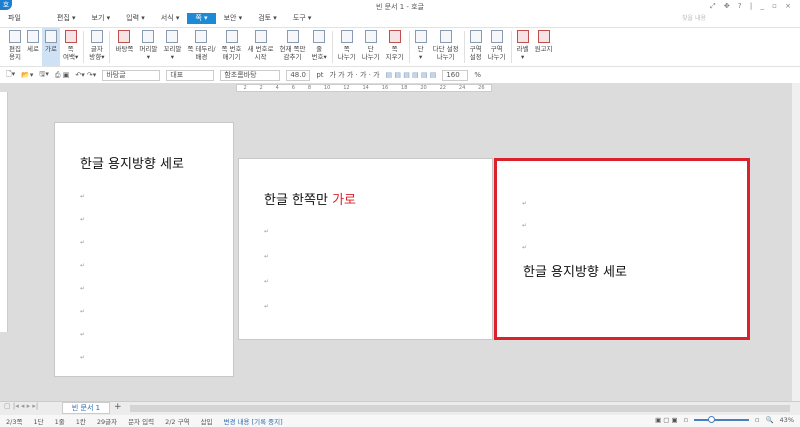 The height and width of the screenshot is (427, 800). I want to click on menu-view: 보기 ▾, so click(101, 18).